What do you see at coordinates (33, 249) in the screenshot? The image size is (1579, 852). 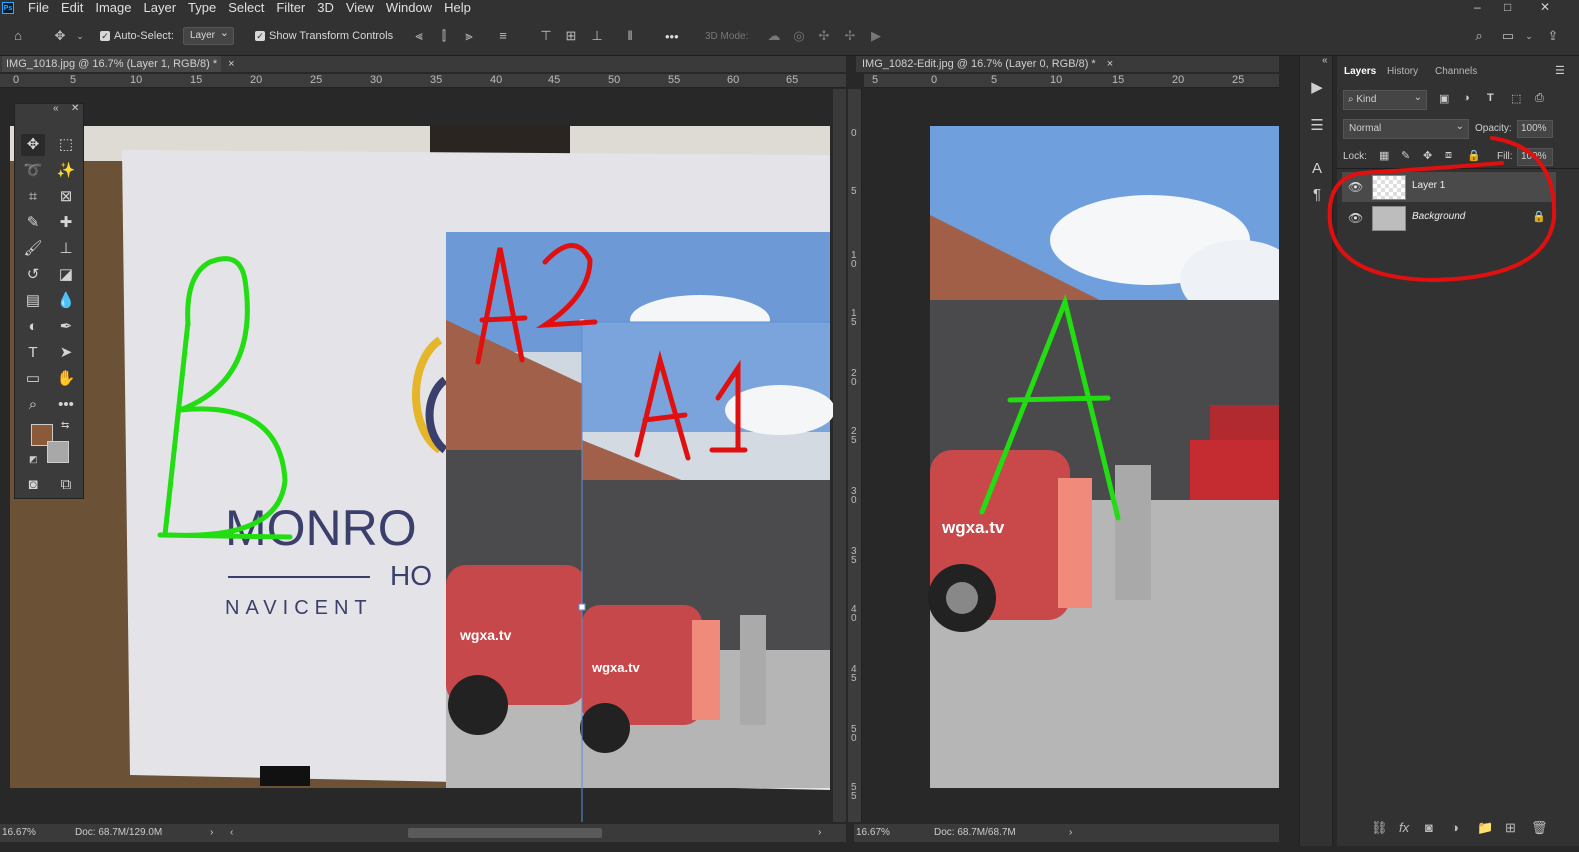 I see `brush-tool-icon: 🖌` at bounding box center [33, 249].